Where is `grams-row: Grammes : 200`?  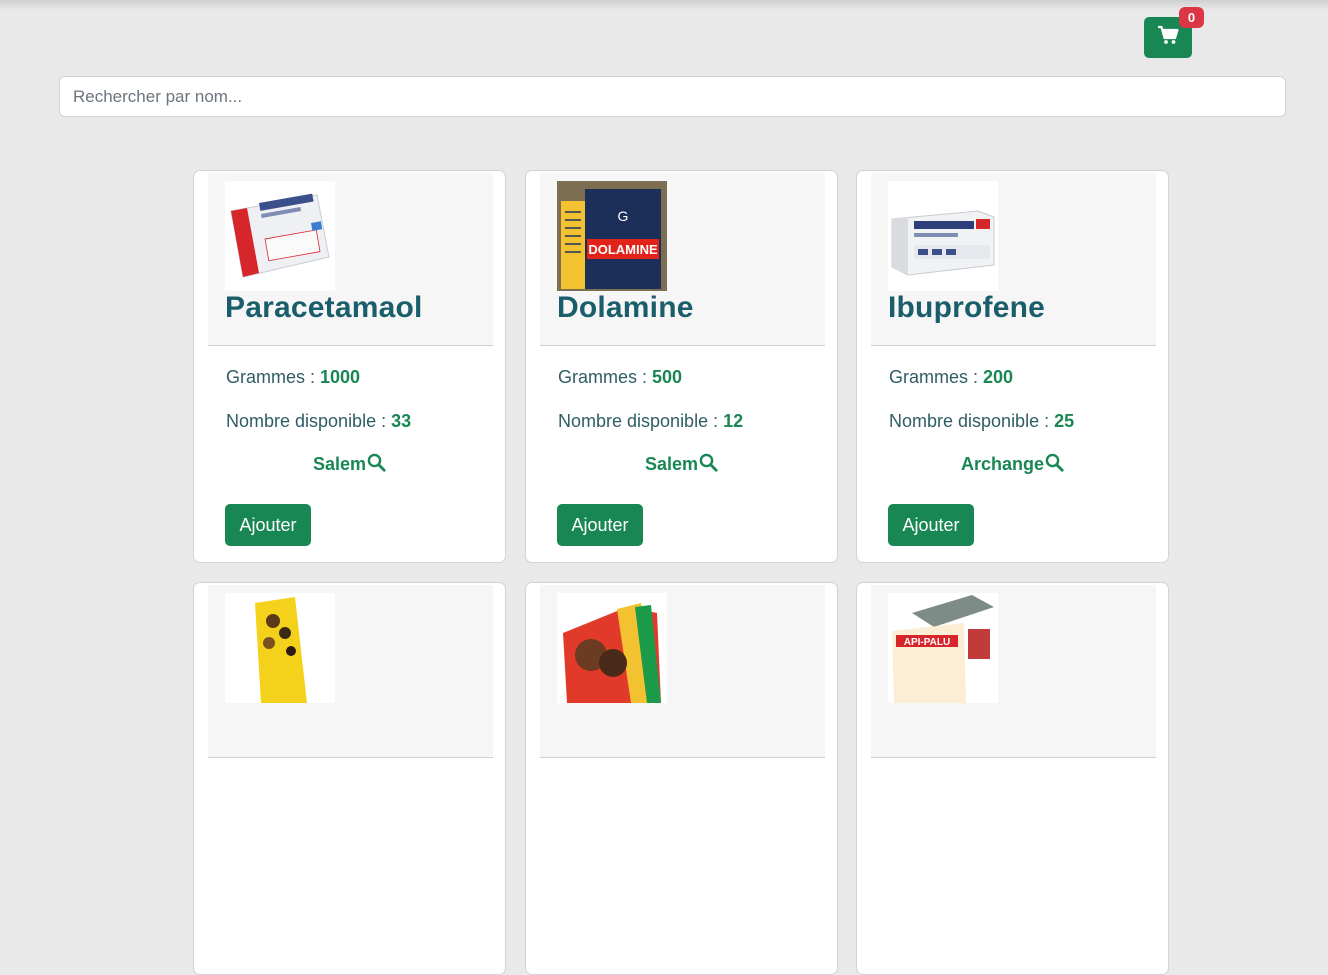
grams-row: Grammes : 200 is located at coordinates (951, 377).